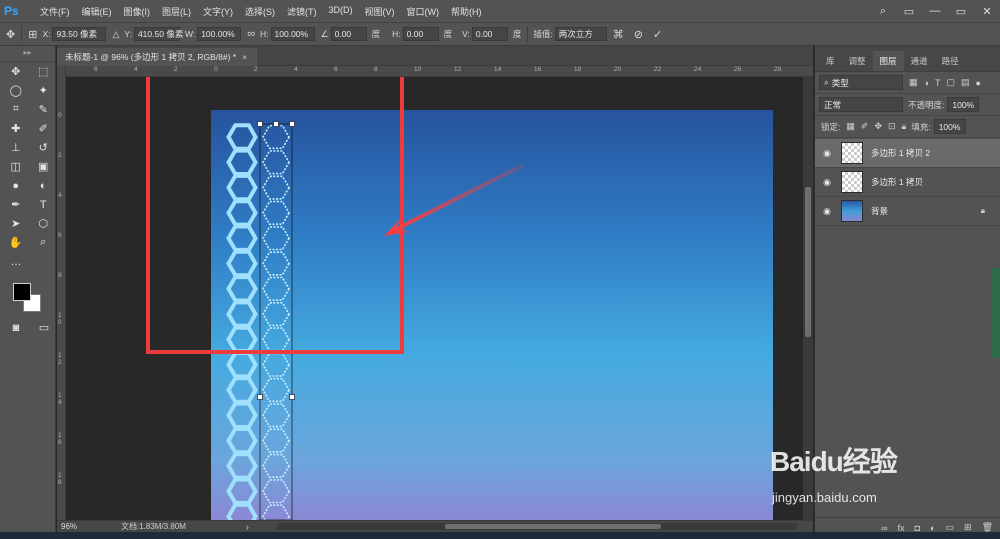 This screenshot has width=1000, height=539. I want to click on y-field: 410.50 像素, so click(158, 34).